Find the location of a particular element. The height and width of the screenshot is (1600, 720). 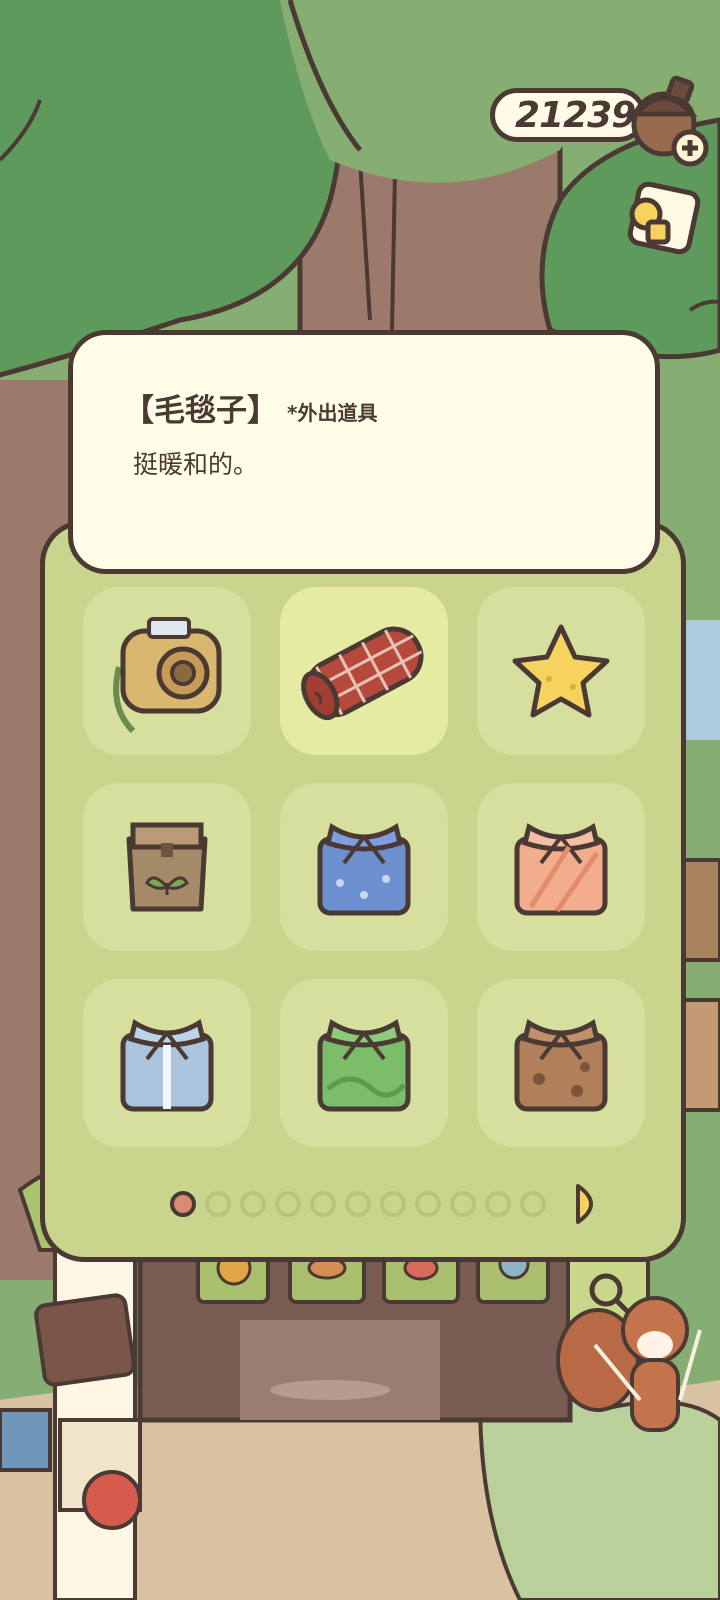

slot-camera-bag is located at coordinates (167, 671).